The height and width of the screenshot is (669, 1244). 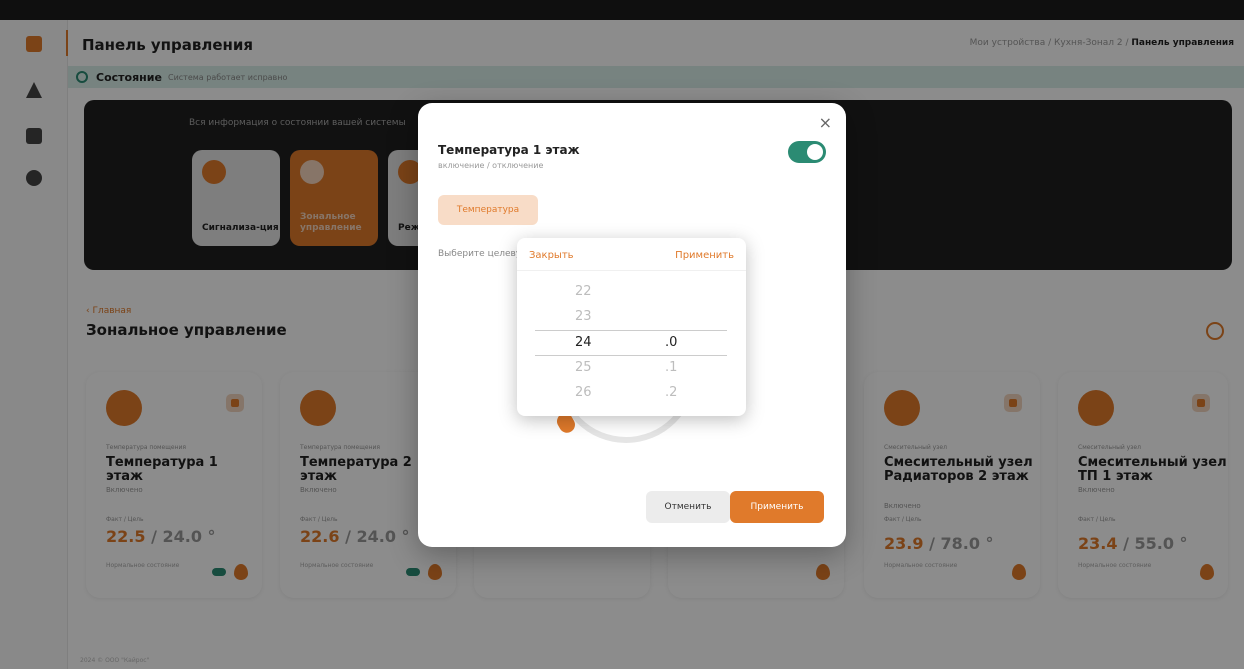 What do you see at coordinates (509, 150) in the screenshot?
I see `modal-title: Температура 1 этаж` at bounding box center [509, 150].